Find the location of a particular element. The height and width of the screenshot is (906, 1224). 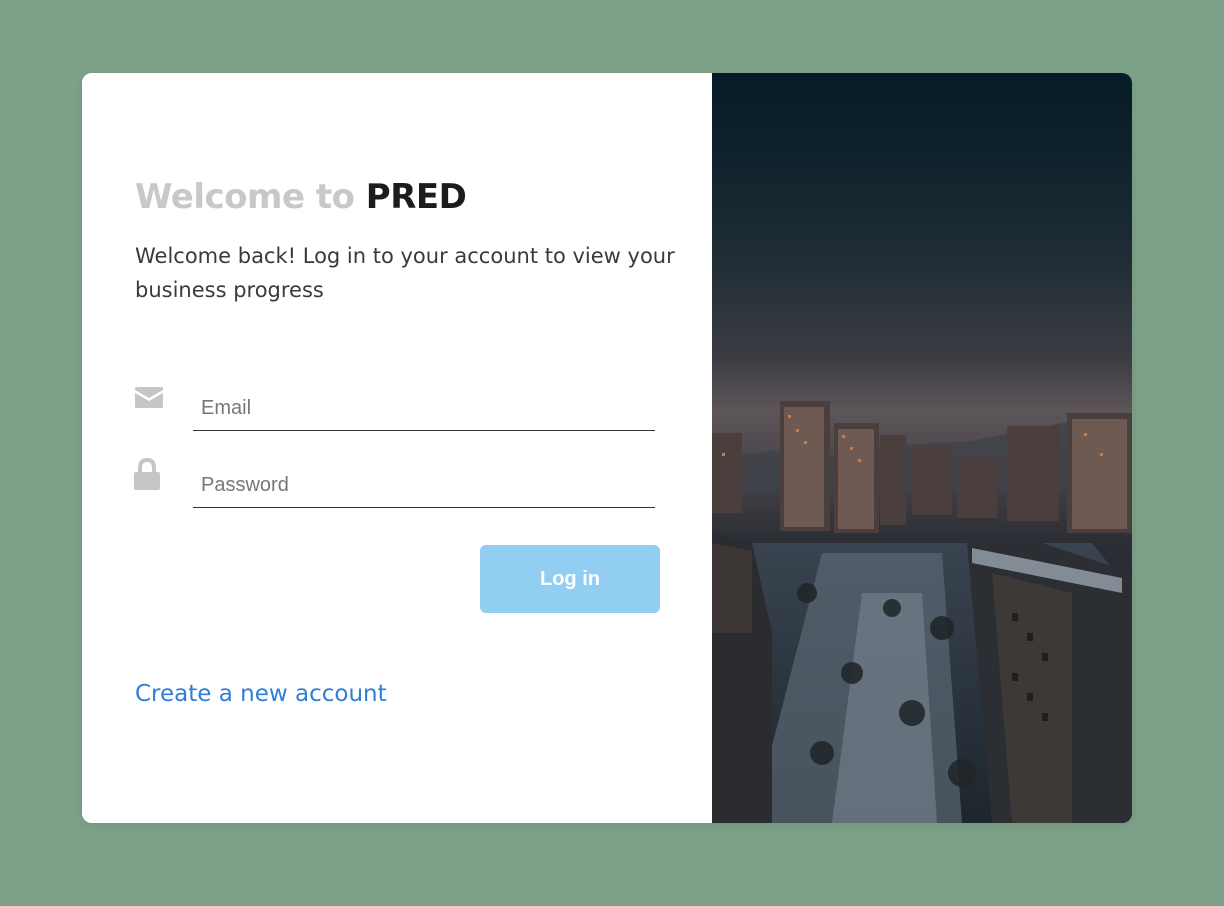

password-field is located at coordinates (424, 485).